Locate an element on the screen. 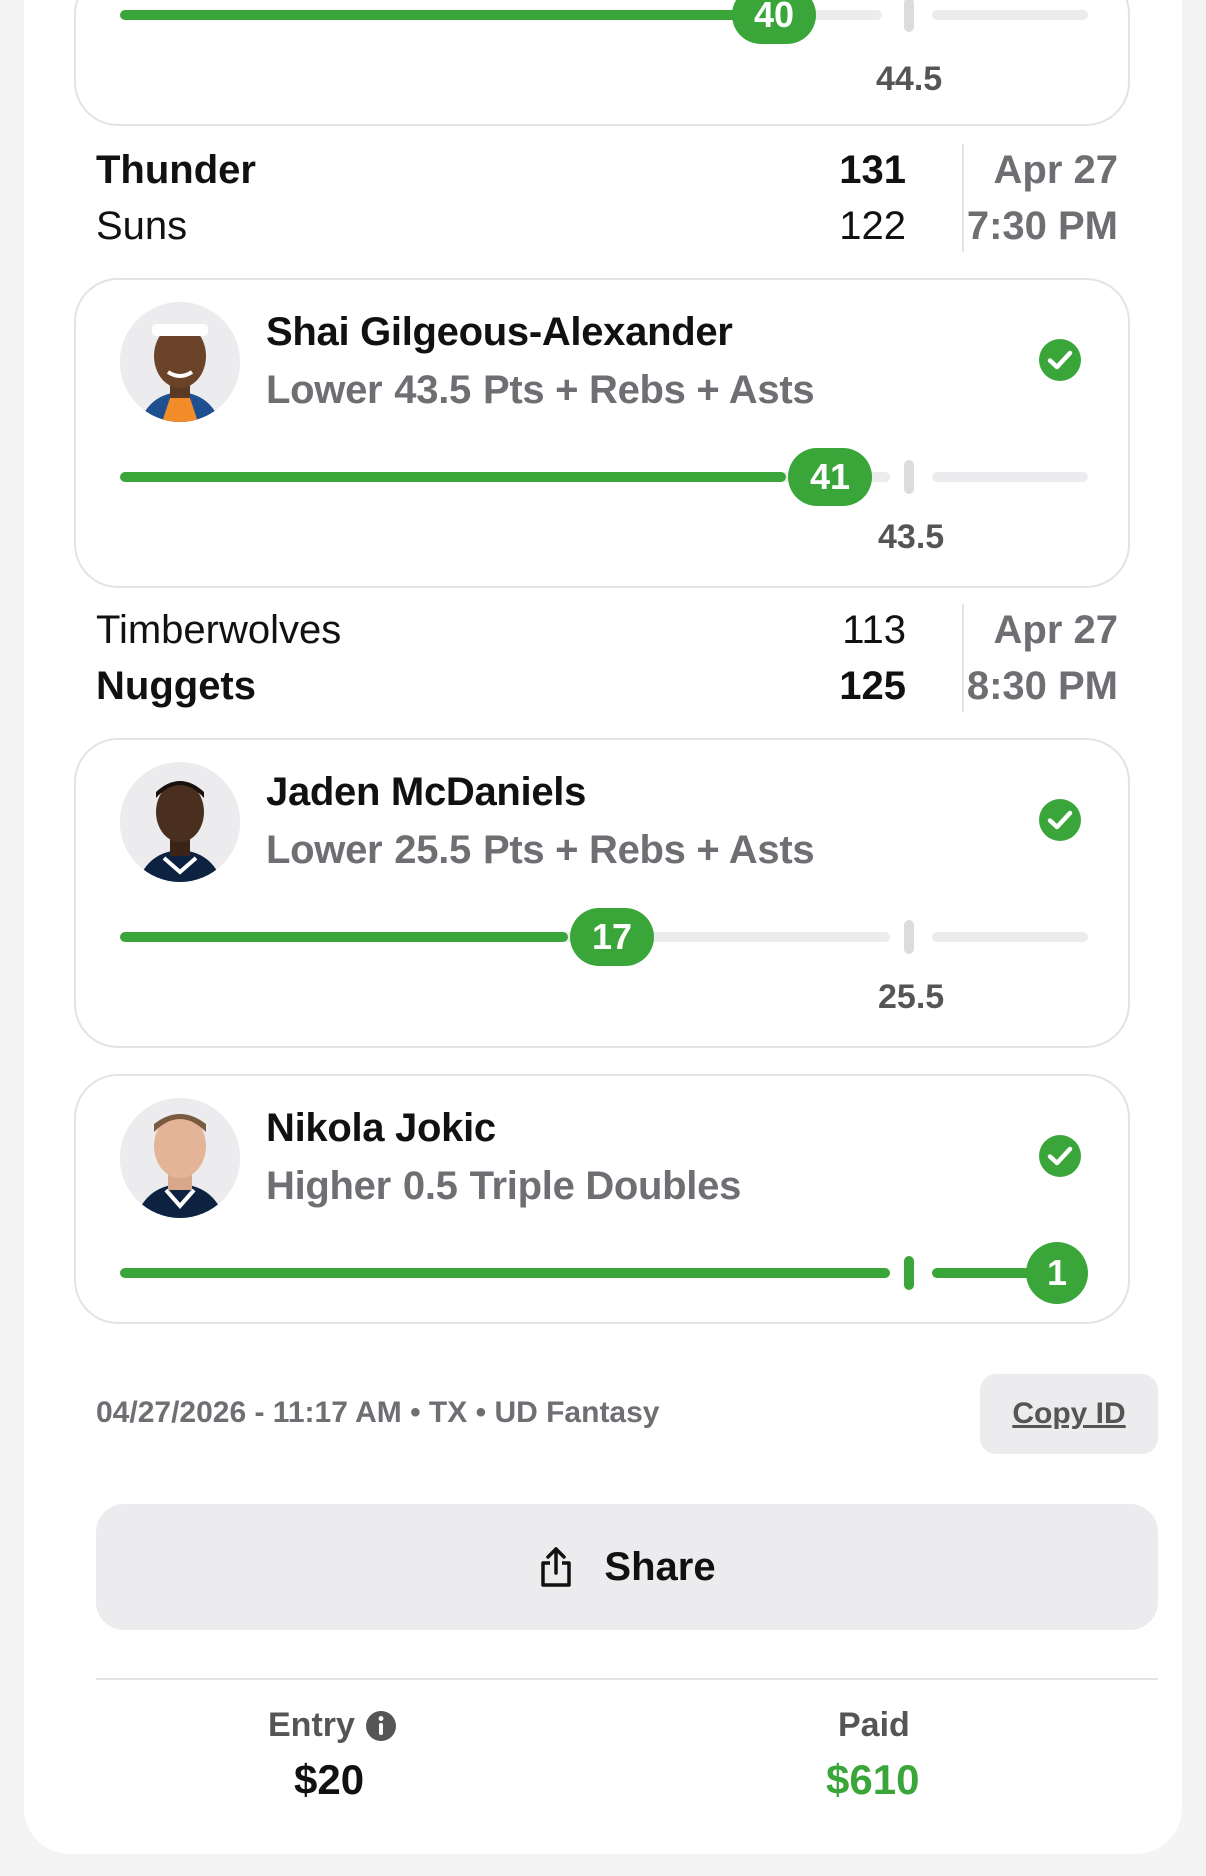  result-pill: 17 is located at coordinates (612, 937).